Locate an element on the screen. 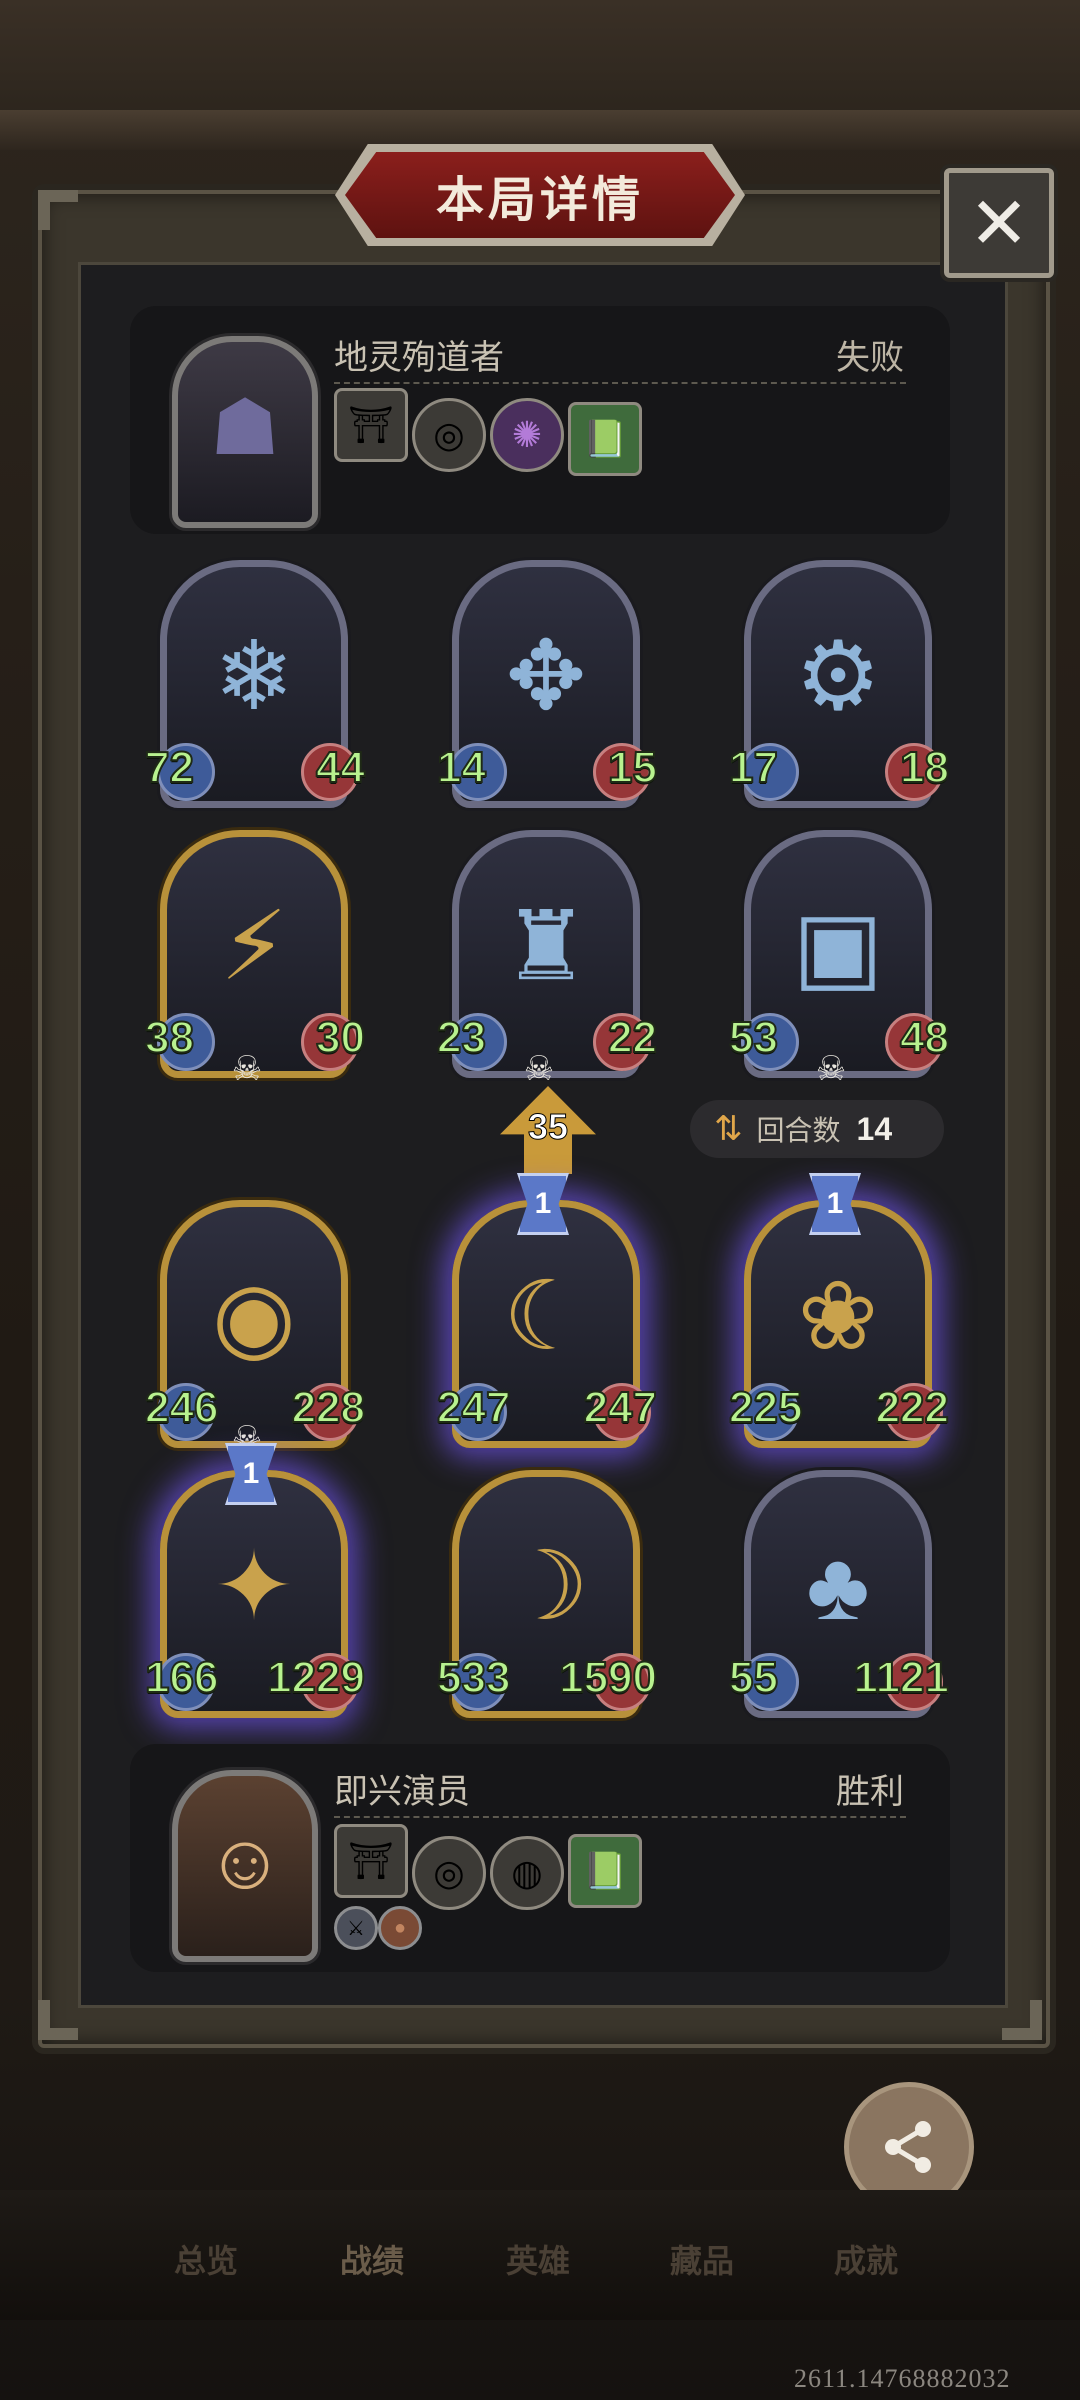  minion-card: ⚙ 17 18 is located at coordinates (839, 684).